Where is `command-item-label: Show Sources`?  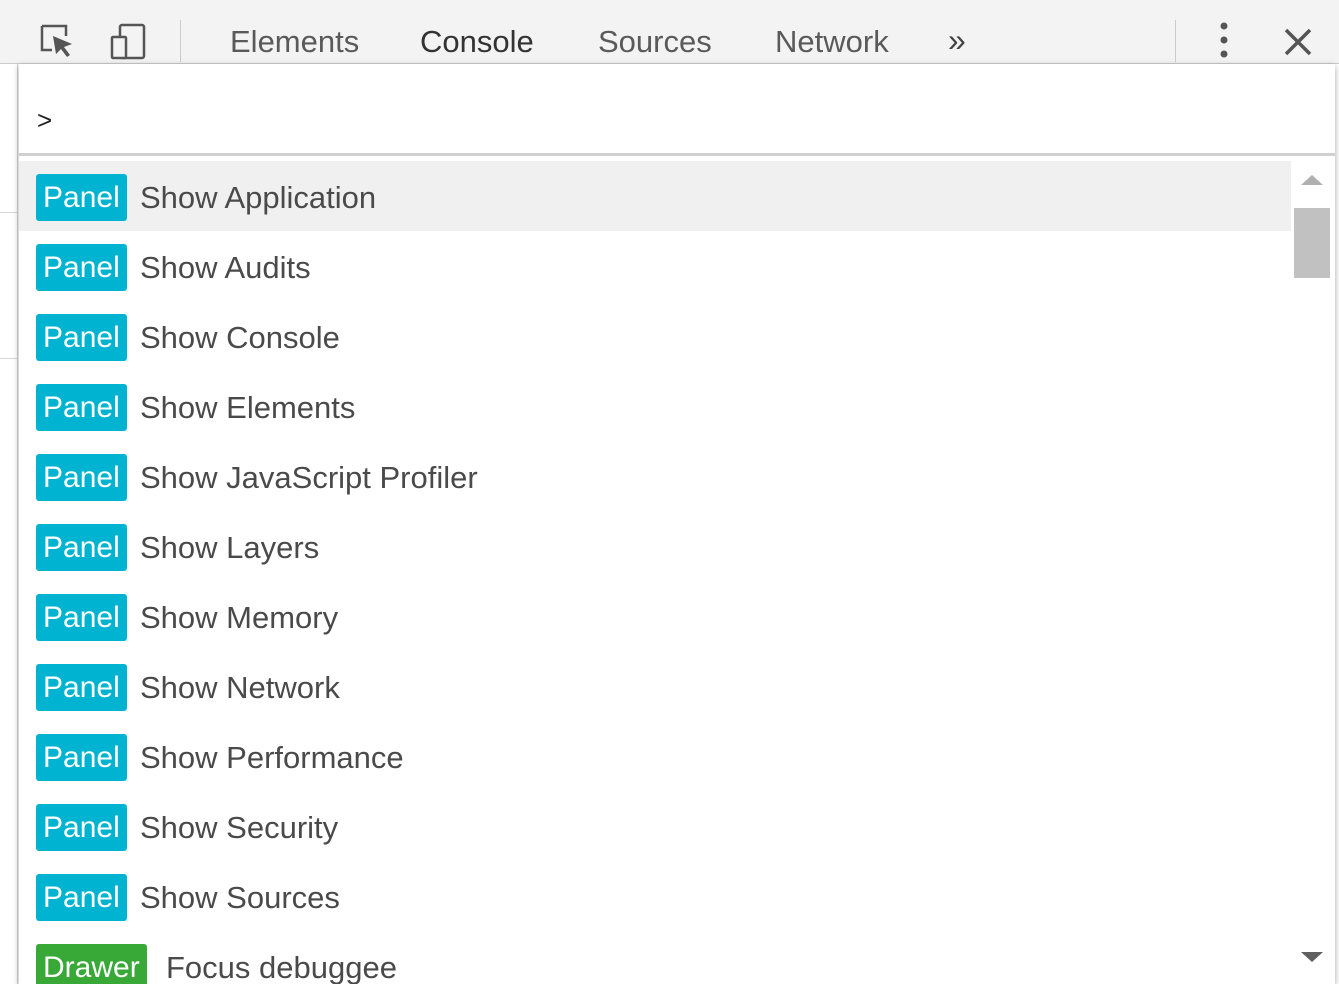 command-item-label: Show Sources is located at coordinates (240, 897).